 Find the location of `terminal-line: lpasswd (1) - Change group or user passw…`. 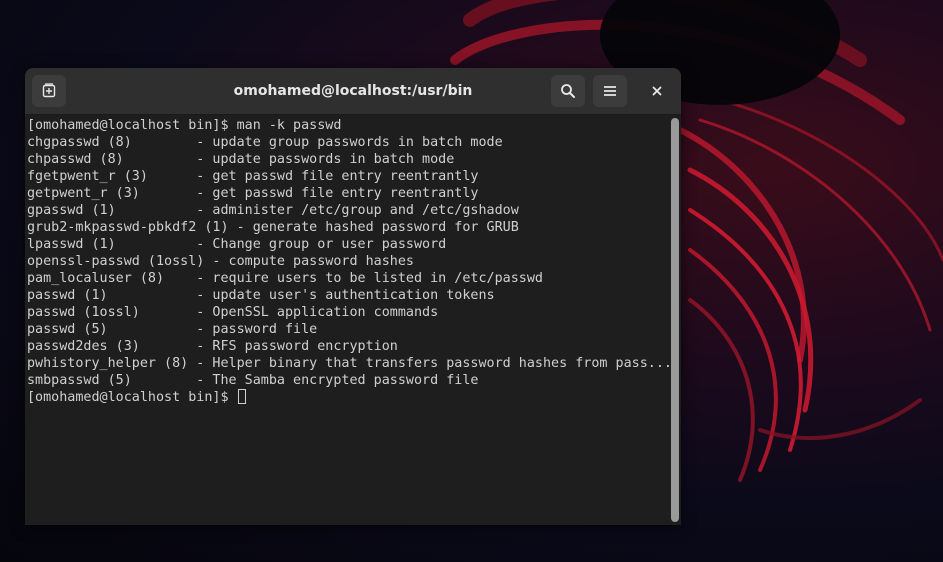

terminal-line: lpasswd (1) - Change group or user passw… is located at coordinates (237, 244).